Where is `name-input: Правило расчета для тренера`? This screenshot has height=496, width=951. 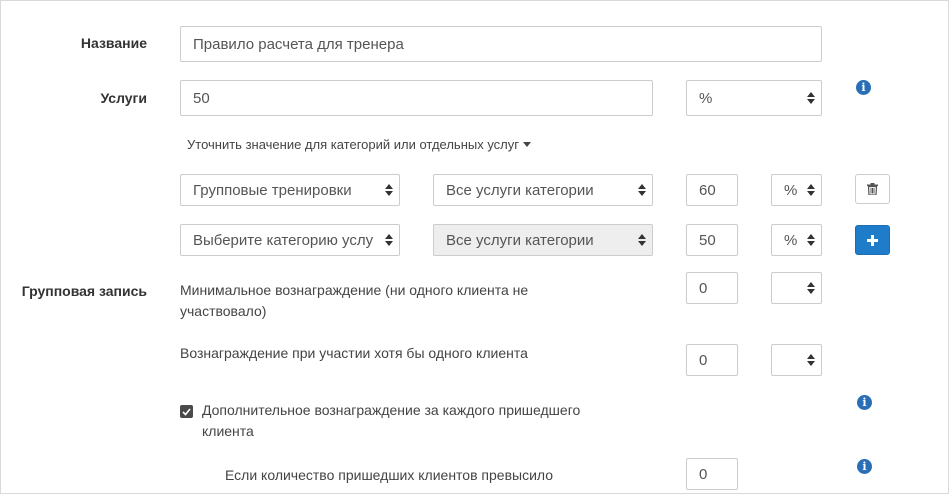
name-input: Правило расчета для тренера is located at coordinates (501, 44).